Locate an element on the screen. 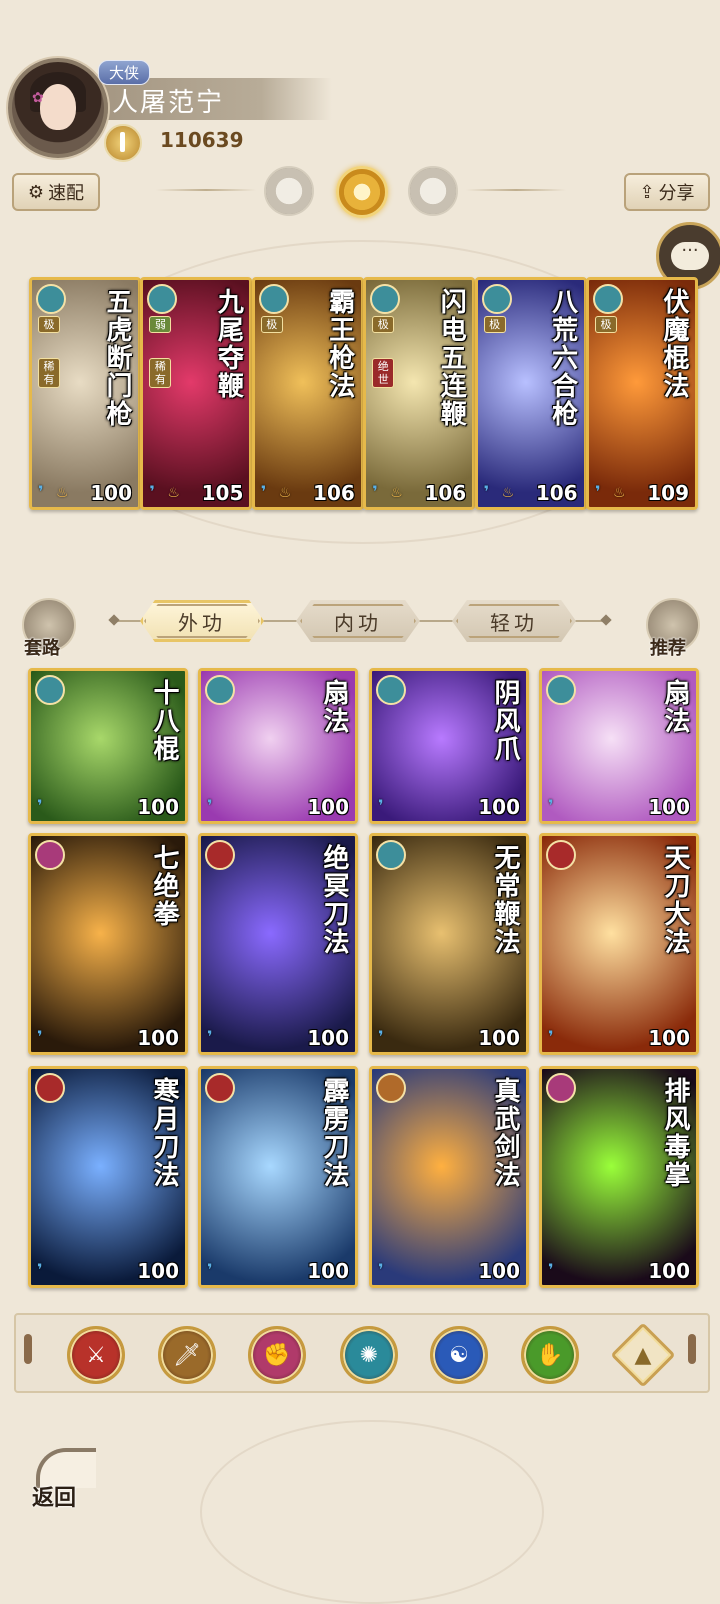 The height and width of the screenshot is (1604, 720). bar-knob-left is located at coordinates (28, 1349).